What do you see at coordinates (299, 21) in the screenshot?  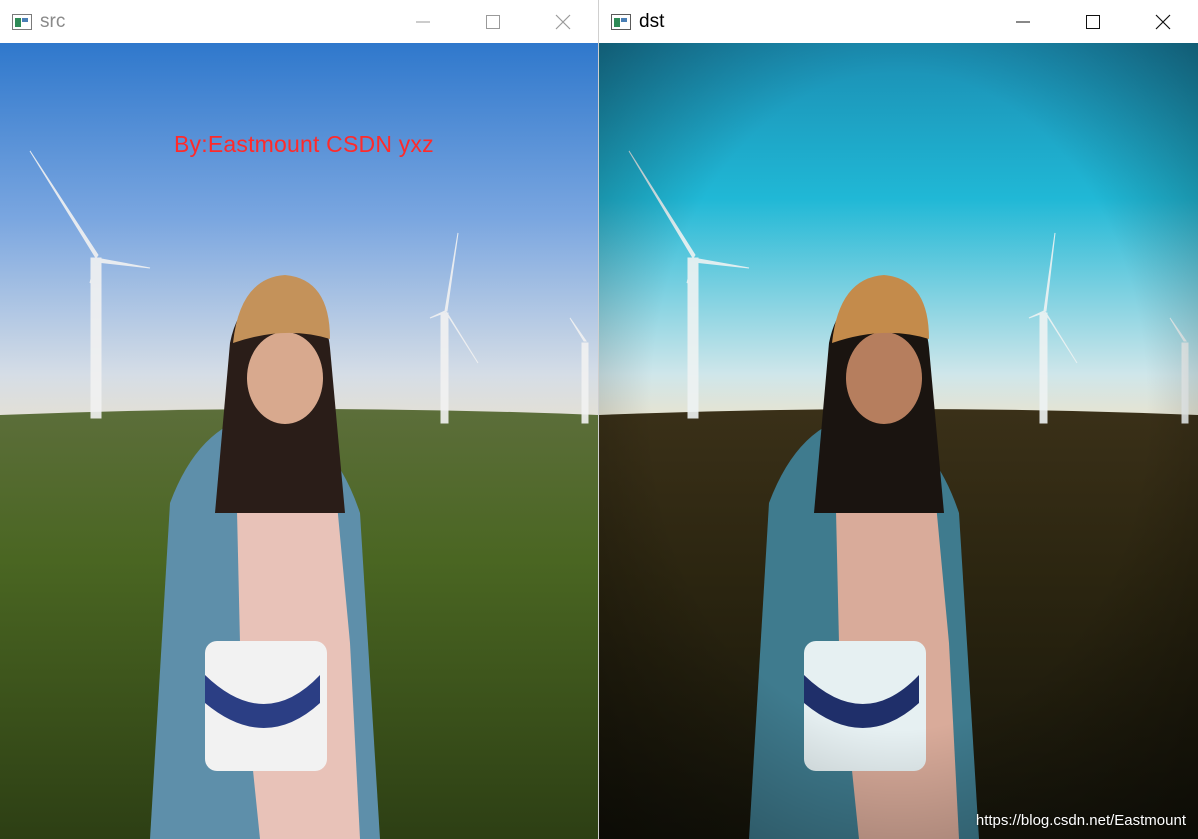 I see `src-titlebar: src` at bounding box center [299, 21].